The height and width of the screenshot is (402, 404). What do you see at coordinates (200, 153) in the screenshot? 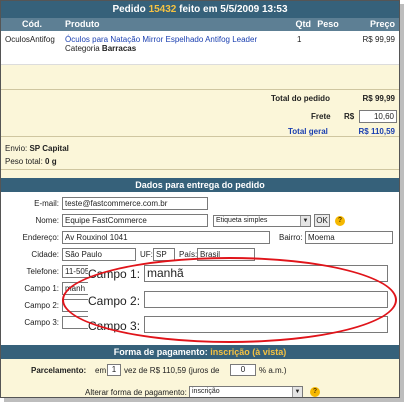
I see `shipping-info: Envio: SP Capital Peso total: 0 g` at bounding box center [200, 153].